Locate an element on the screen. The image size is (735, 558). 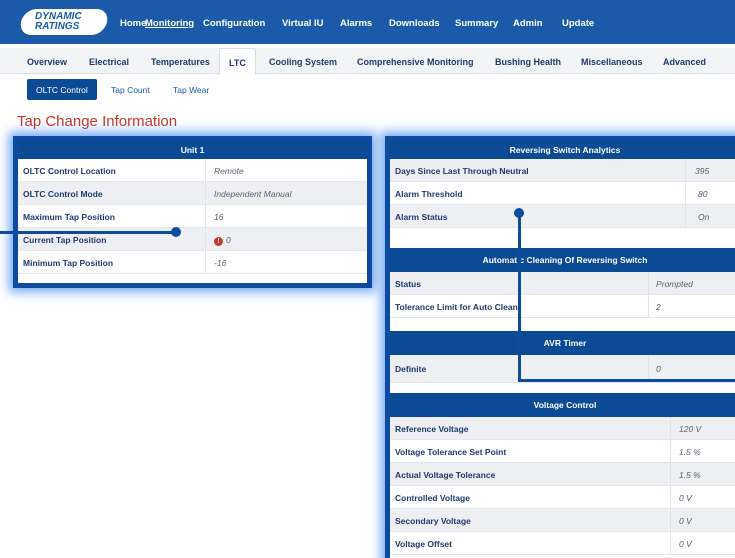
row-value: Independent Manual is located at coordinates (253, 194).